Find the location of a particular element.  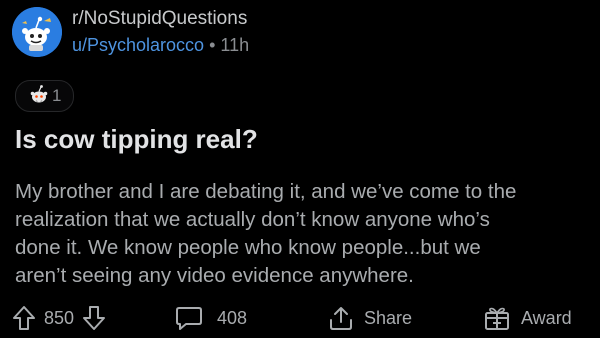

award-label: Award is located at coordinates (546, 317).